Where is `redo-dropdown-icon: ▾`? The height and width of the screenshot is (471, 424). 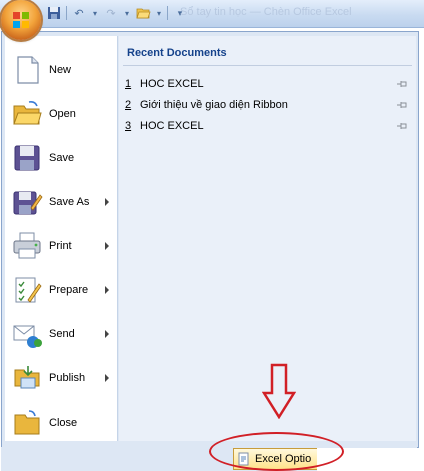 redo-dropdown-icon: ▾ is located at coordinates (127, 13).